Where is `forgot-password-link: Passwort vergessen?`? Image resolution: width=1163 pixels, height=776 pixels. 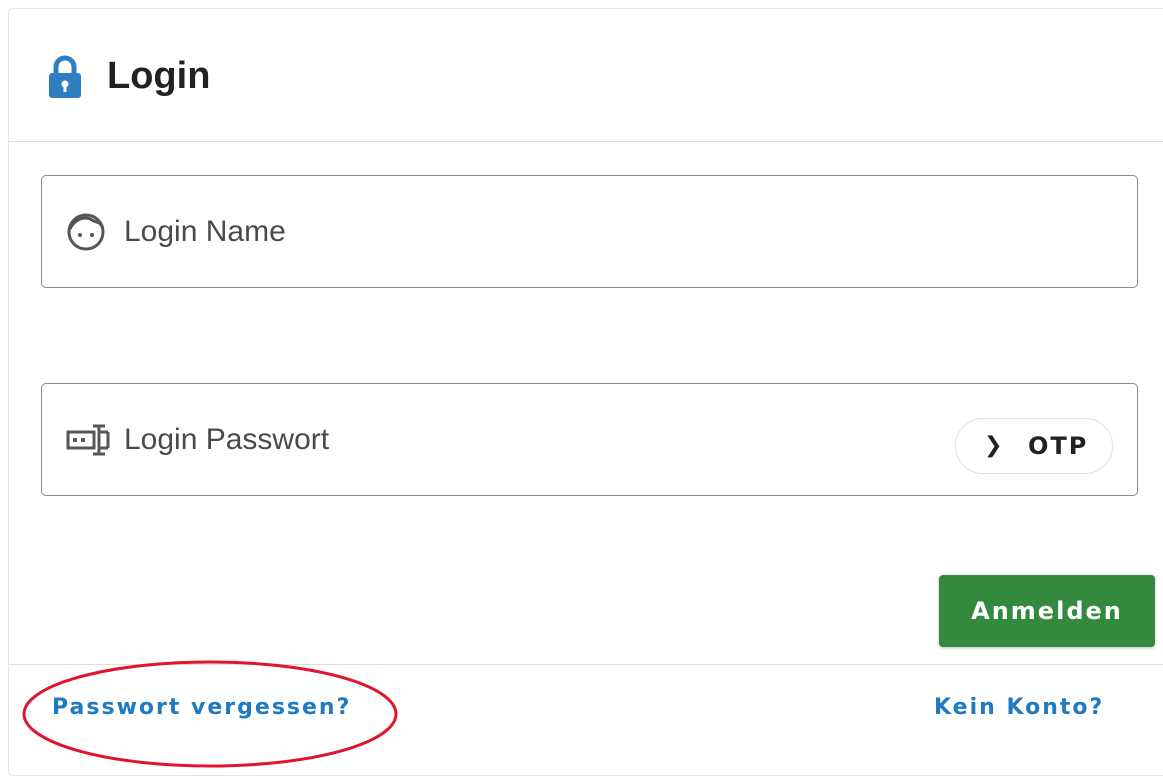
forgot-password-link: Passwort vergessen? is located at coordinates (201, 708).